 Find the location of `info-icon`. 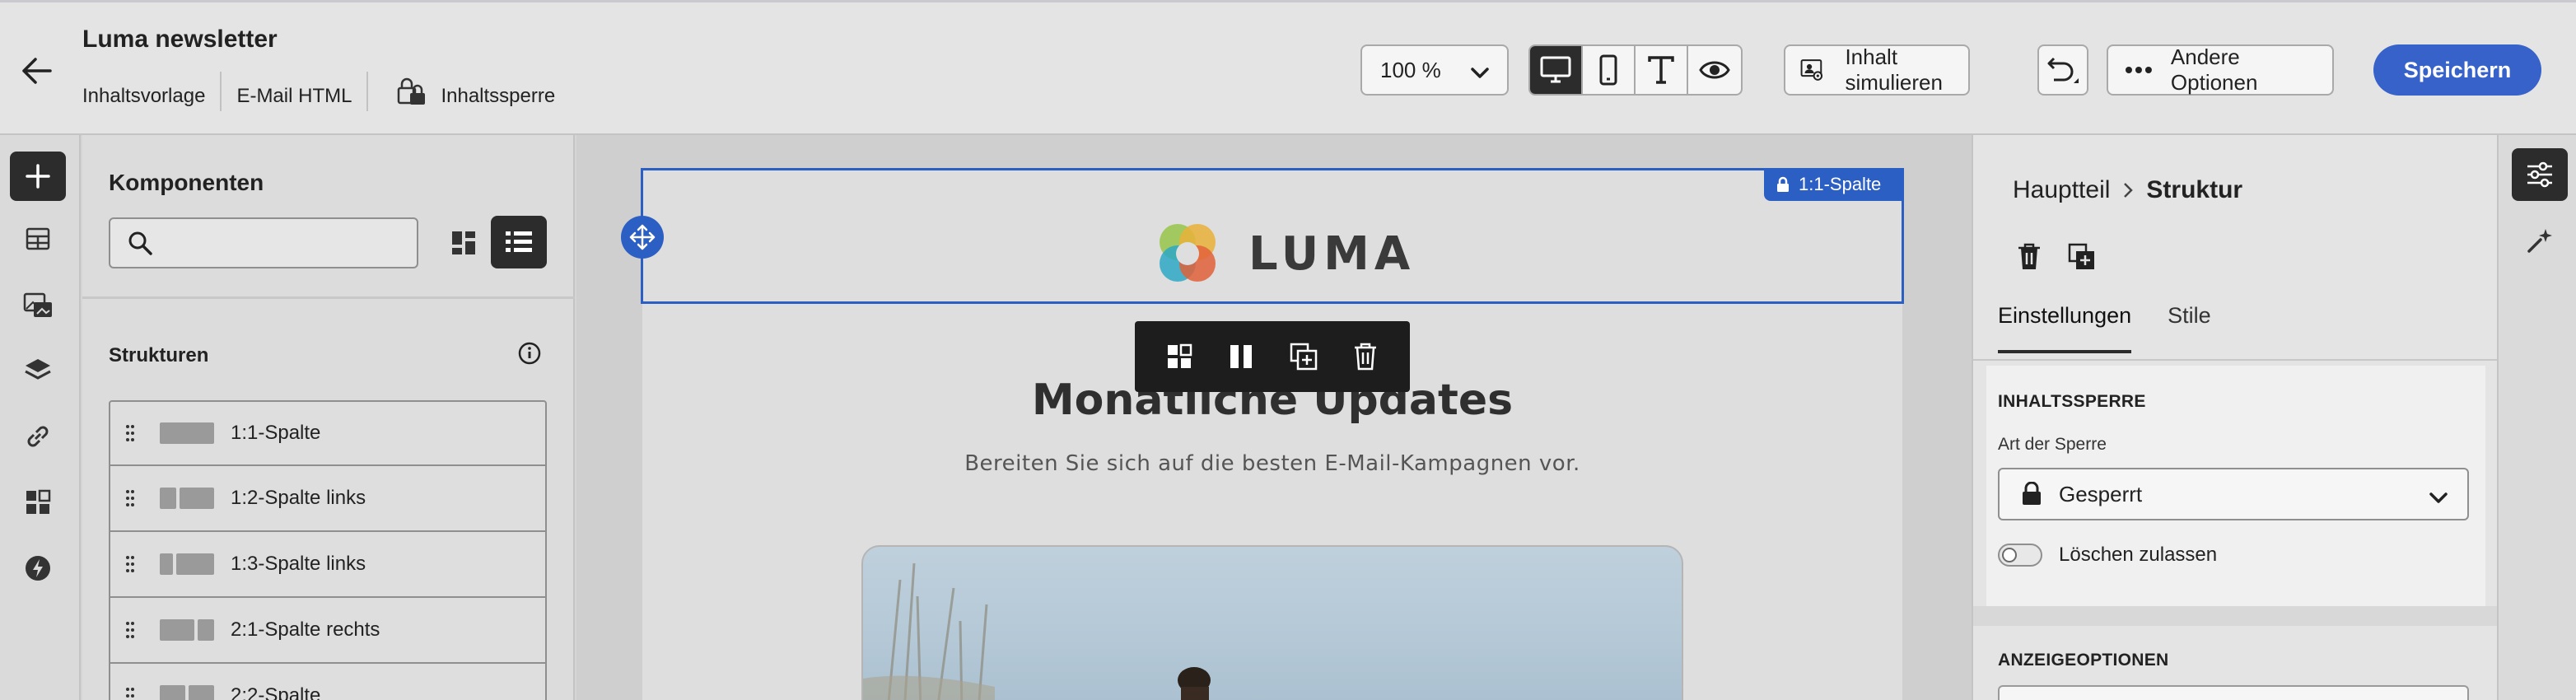

info-icon is located at coordinates (529, 355).